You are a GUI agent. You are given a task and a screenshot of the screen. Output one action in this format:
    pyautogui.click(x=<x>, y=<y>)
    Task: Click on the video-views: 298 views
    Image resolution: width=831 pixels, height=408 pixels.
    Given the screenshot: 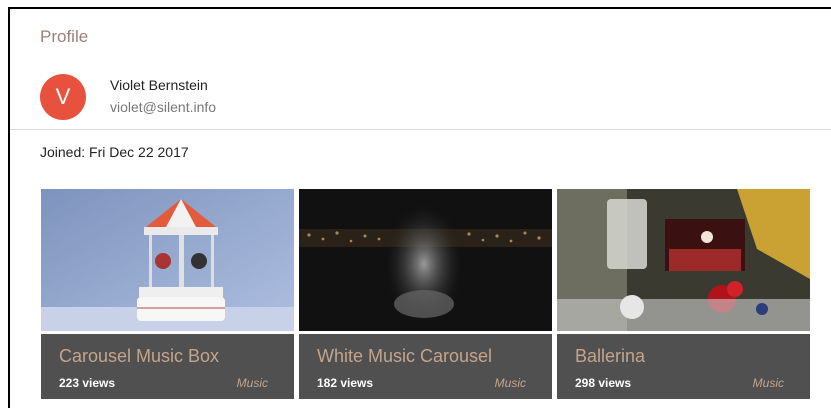 What is the action you would take?
    pyautogui.click(x=603, y=383)
    